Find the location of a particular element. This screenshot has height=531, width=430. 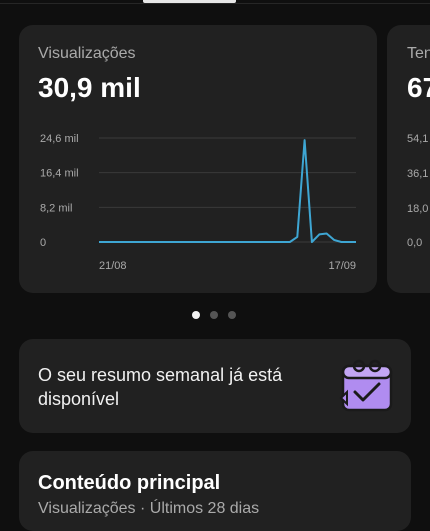

y-tick-label: 16,4 mil is located at coordinates (59, 174).